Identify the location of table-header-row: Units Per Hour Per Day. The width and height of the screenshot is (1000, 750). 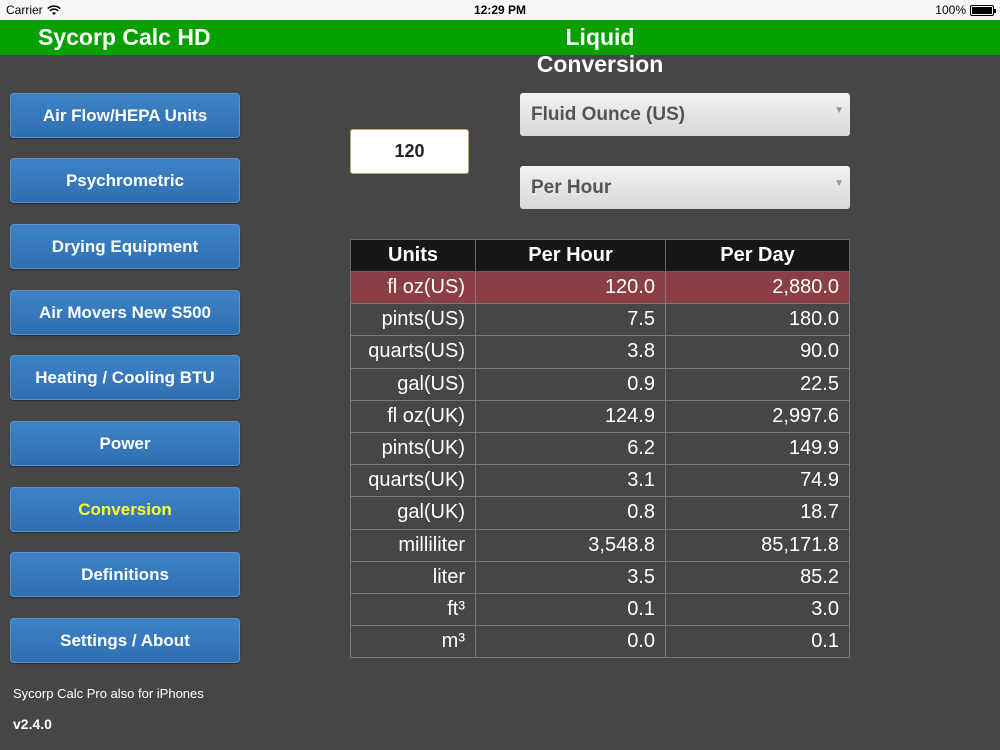
(600, 255).